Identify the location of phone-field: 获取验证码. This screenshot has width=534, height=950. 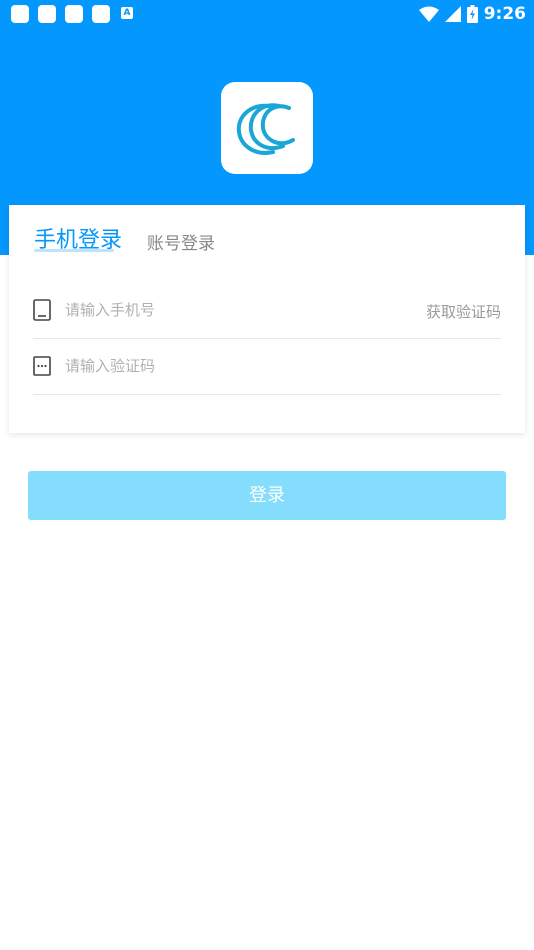
(267, 311).